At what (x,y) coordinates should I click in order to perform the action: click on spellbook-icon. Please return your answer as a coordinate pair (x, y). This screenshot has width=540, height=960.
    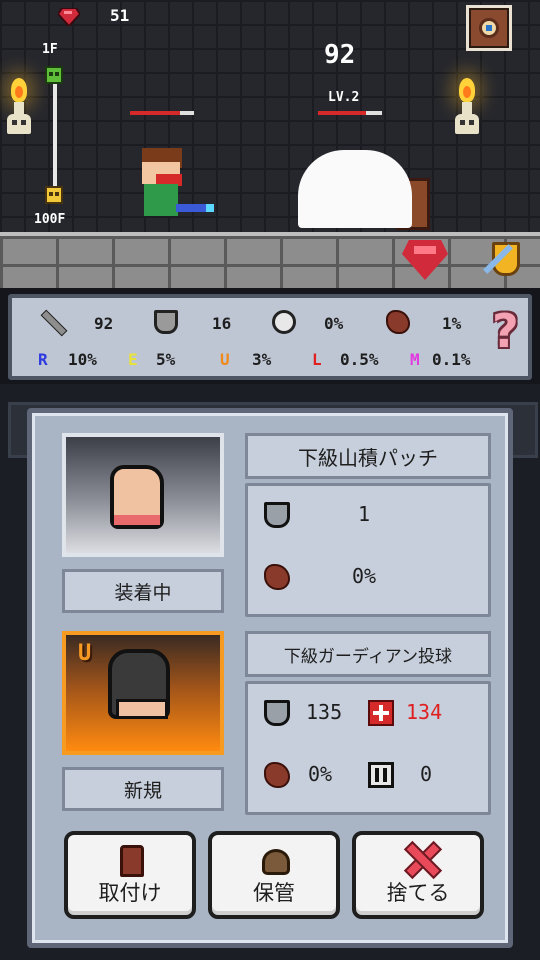
    Looking at the image, I should click on (489, 28).